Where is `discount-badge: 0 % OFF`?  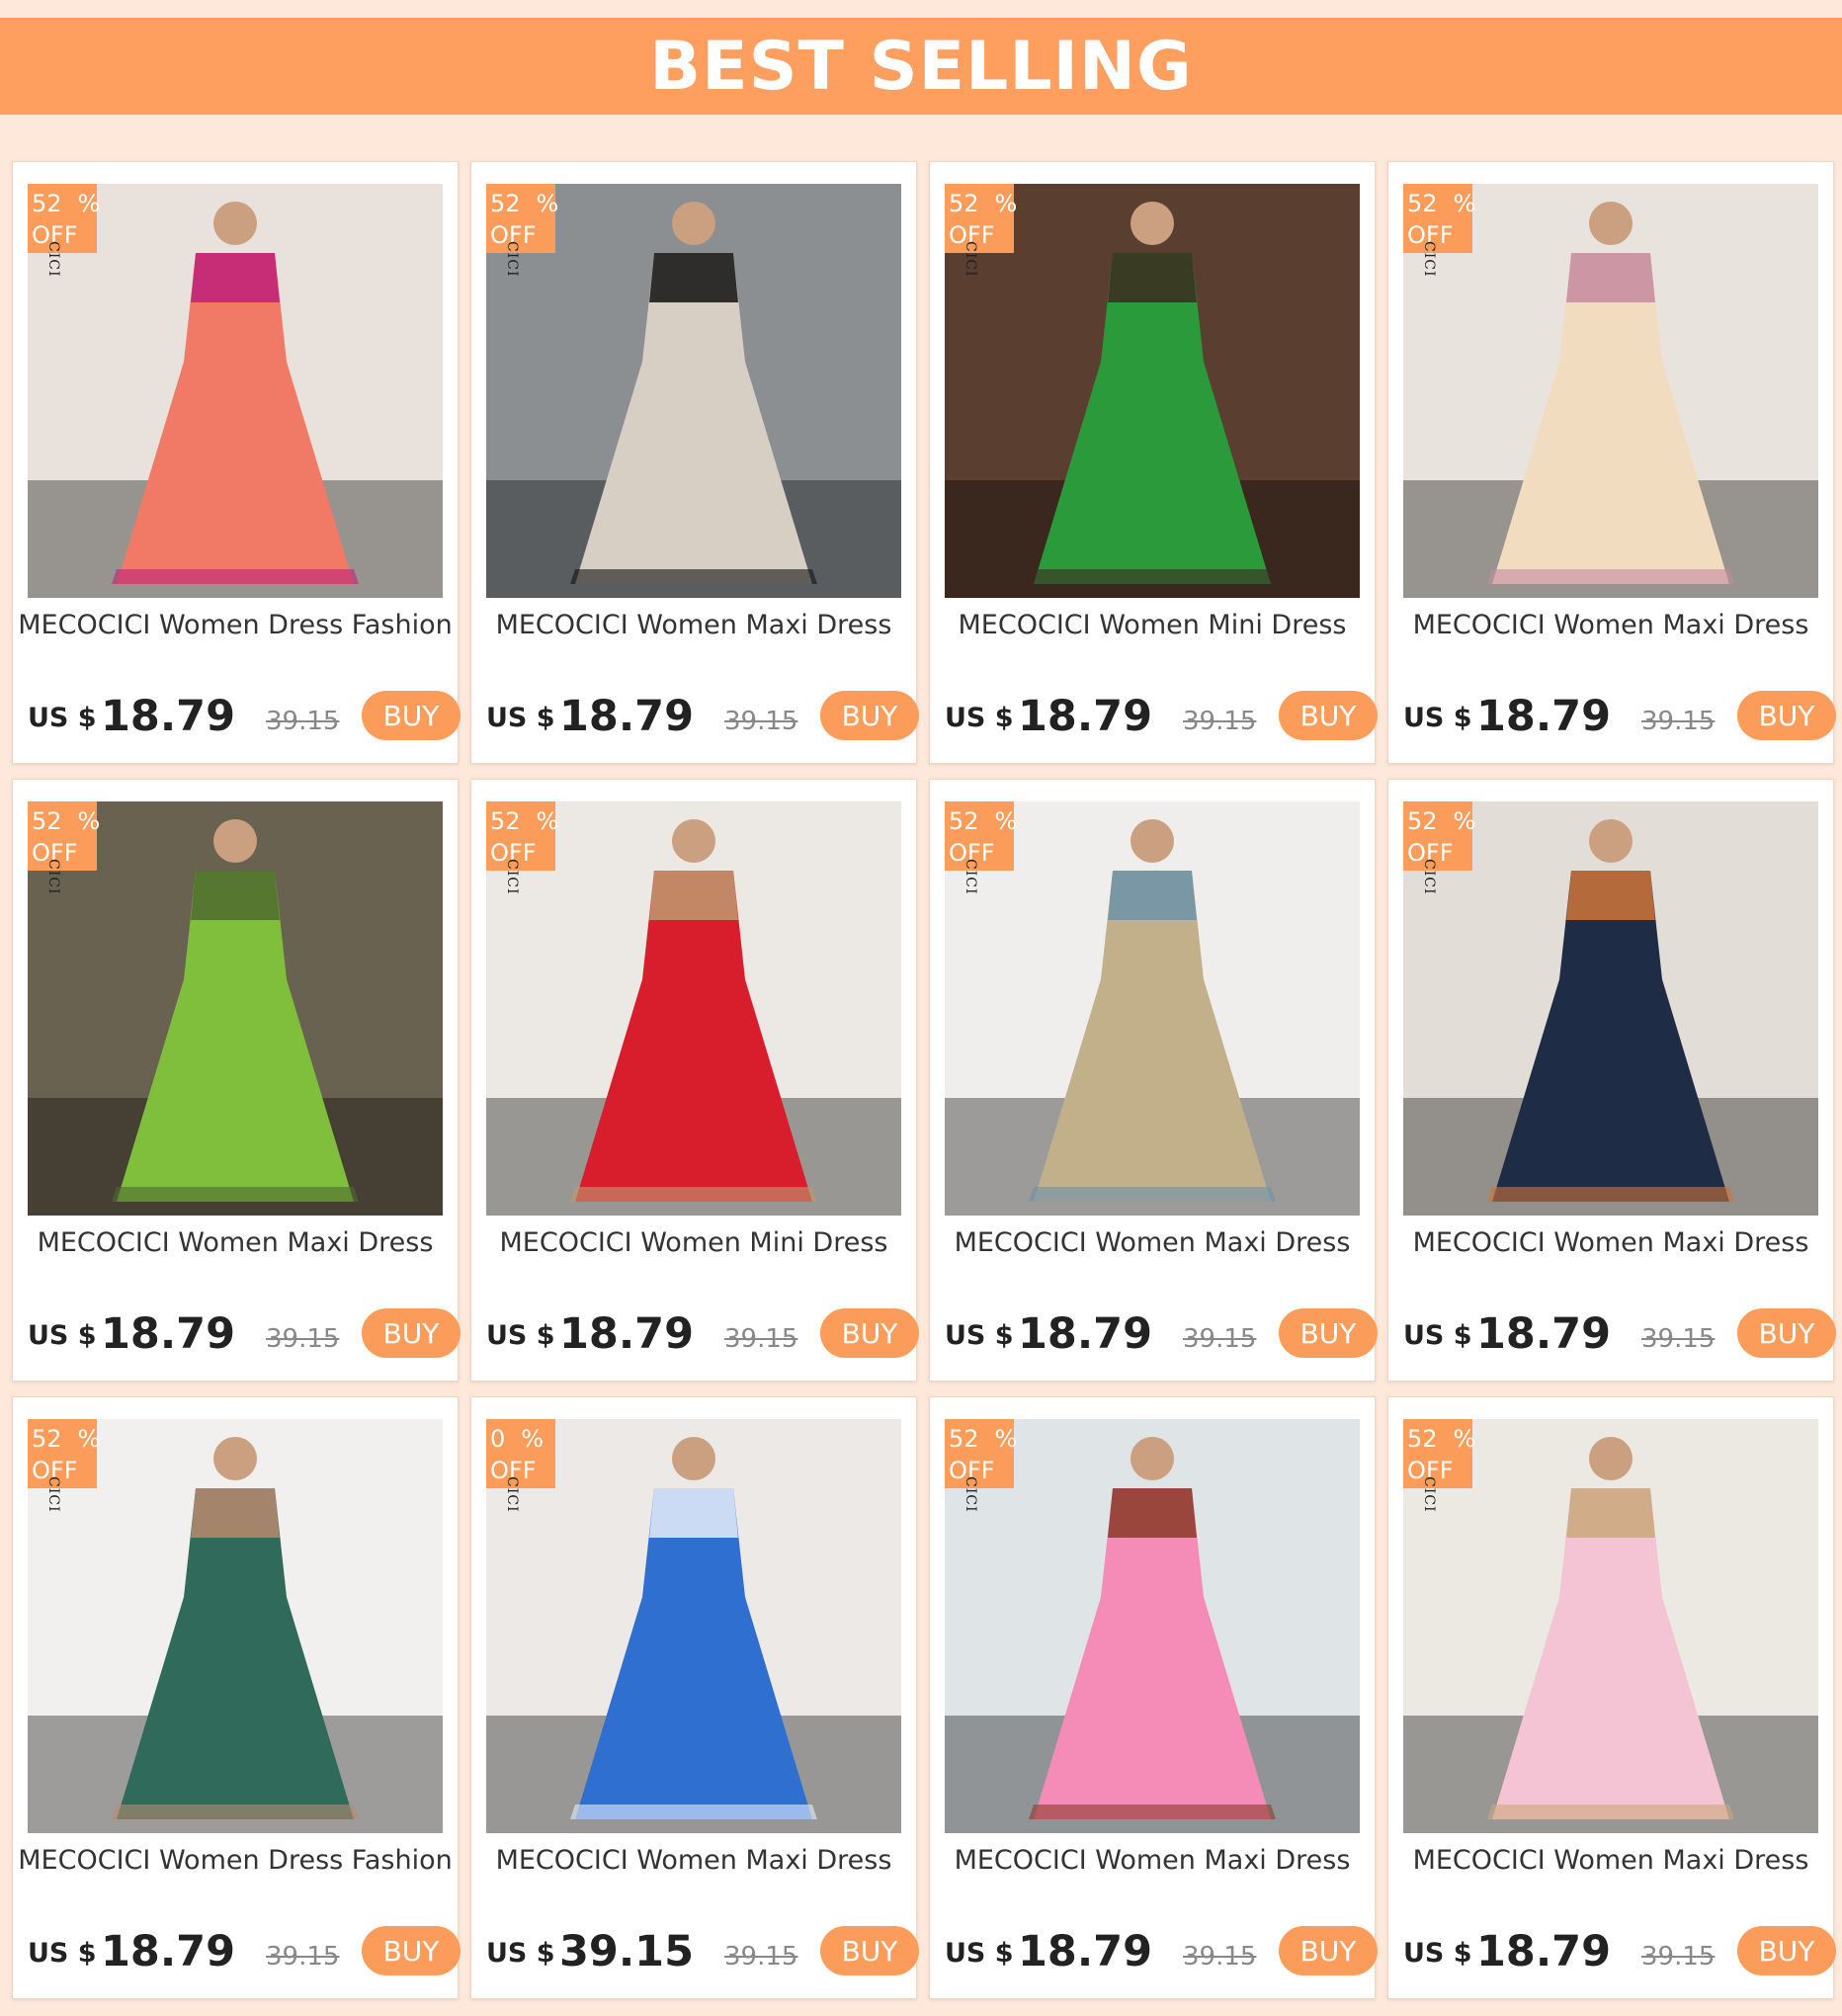
discount-badge: 0 % OFF is located at coordinates (520, 1453).